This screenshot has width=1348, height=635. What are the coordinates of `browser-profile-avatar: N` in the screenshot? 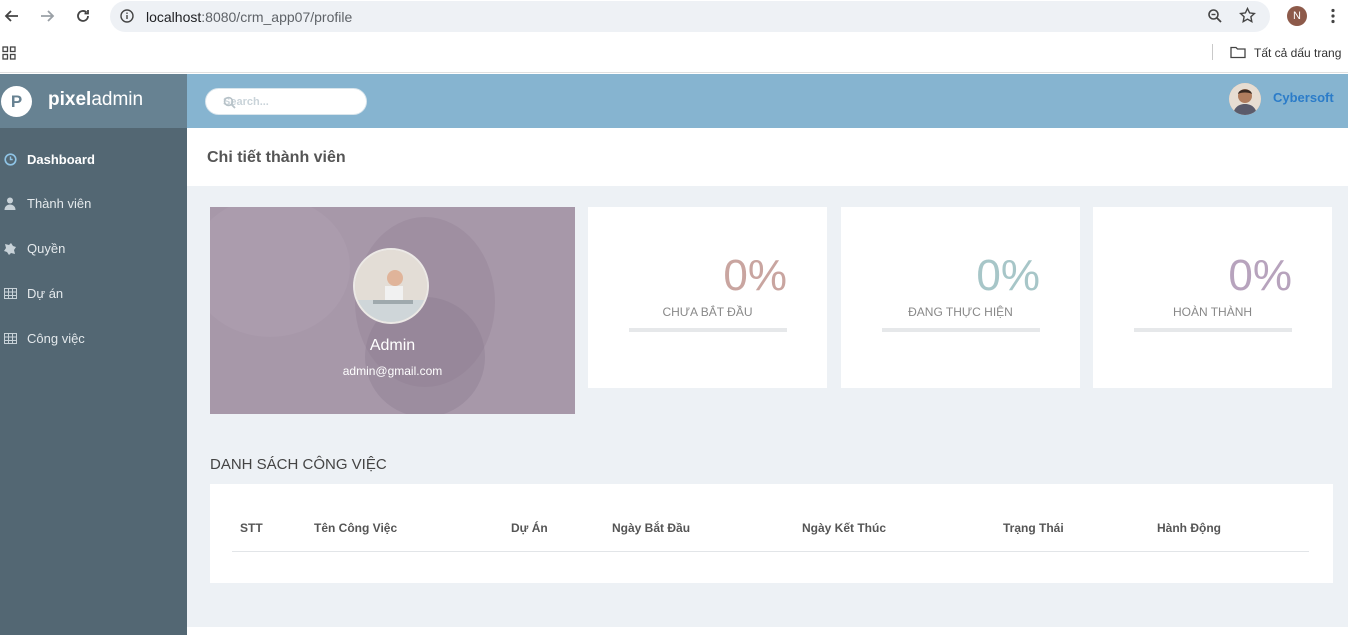 It's located at (1297, 16).